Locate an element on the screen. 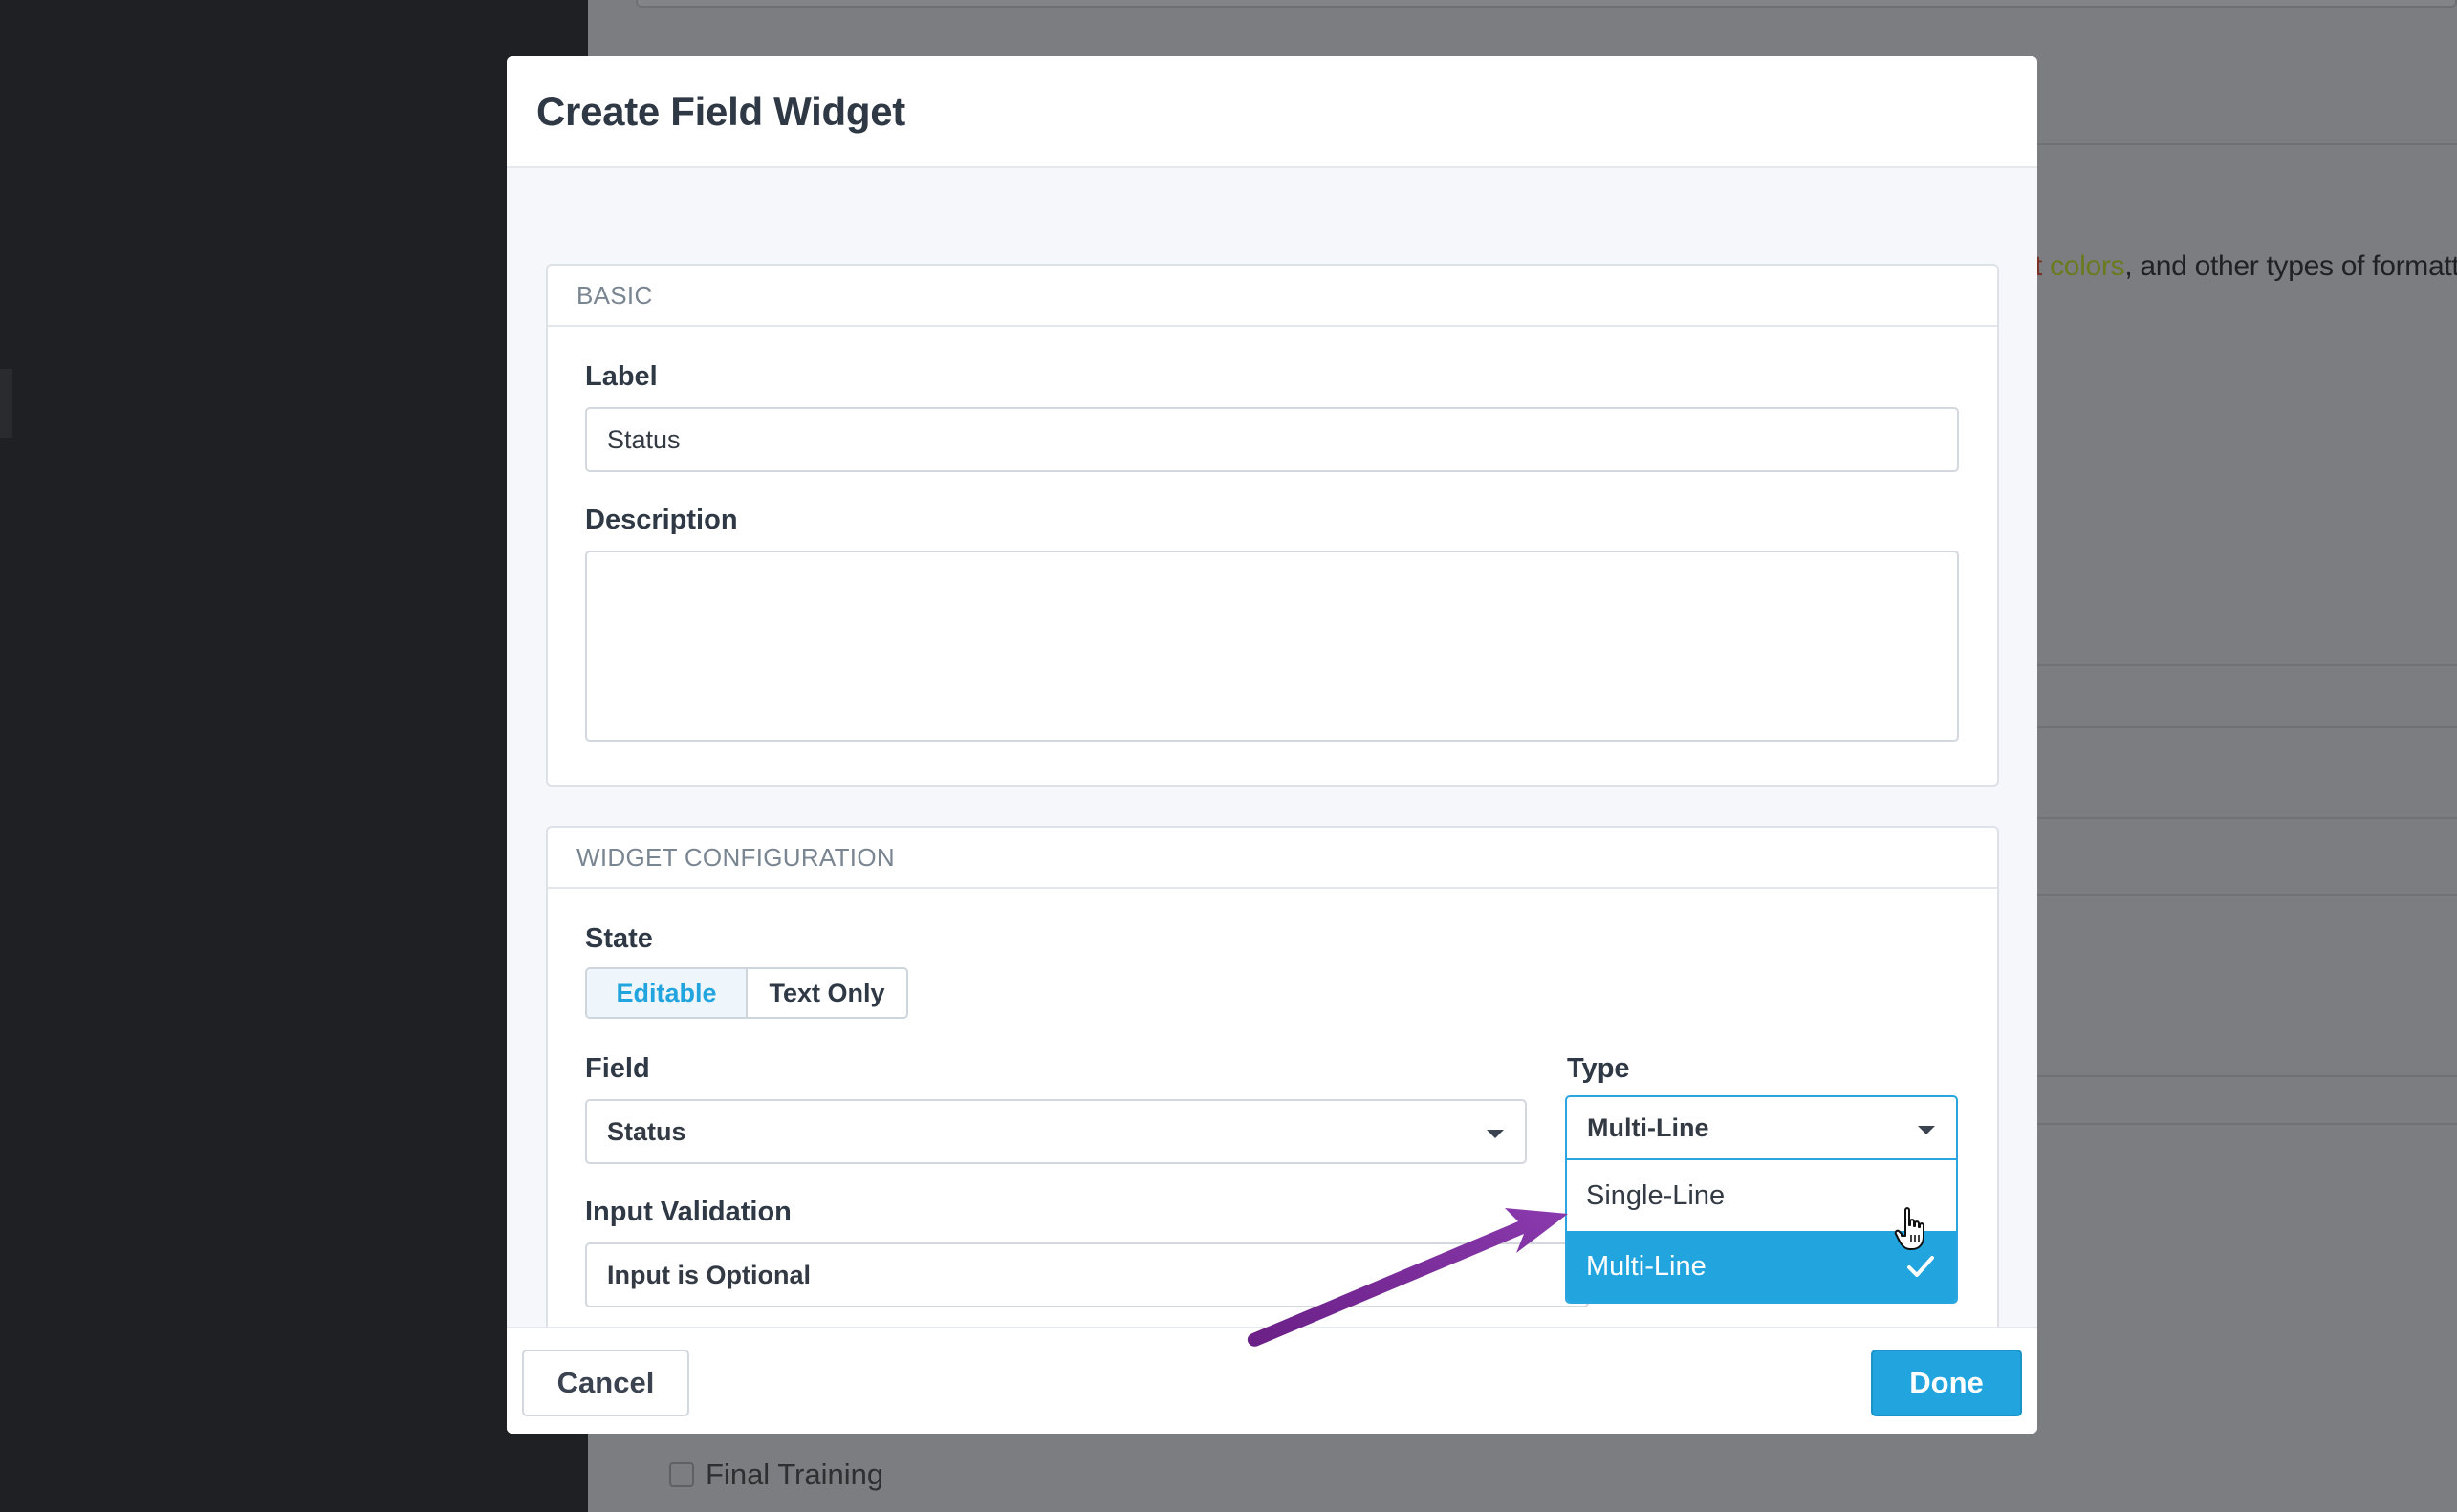 This screenshot has width=2457, height=1512. done-button: Done is located at coordinates (1946, 1383).